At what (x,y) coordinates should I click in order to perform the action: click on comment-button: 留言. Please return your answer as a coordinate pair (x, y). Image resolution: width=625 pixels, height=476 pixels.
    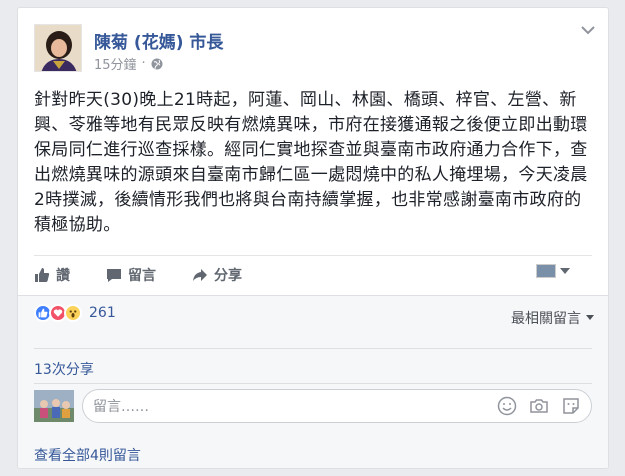
    Looking at the image, I should click on (131, 275).